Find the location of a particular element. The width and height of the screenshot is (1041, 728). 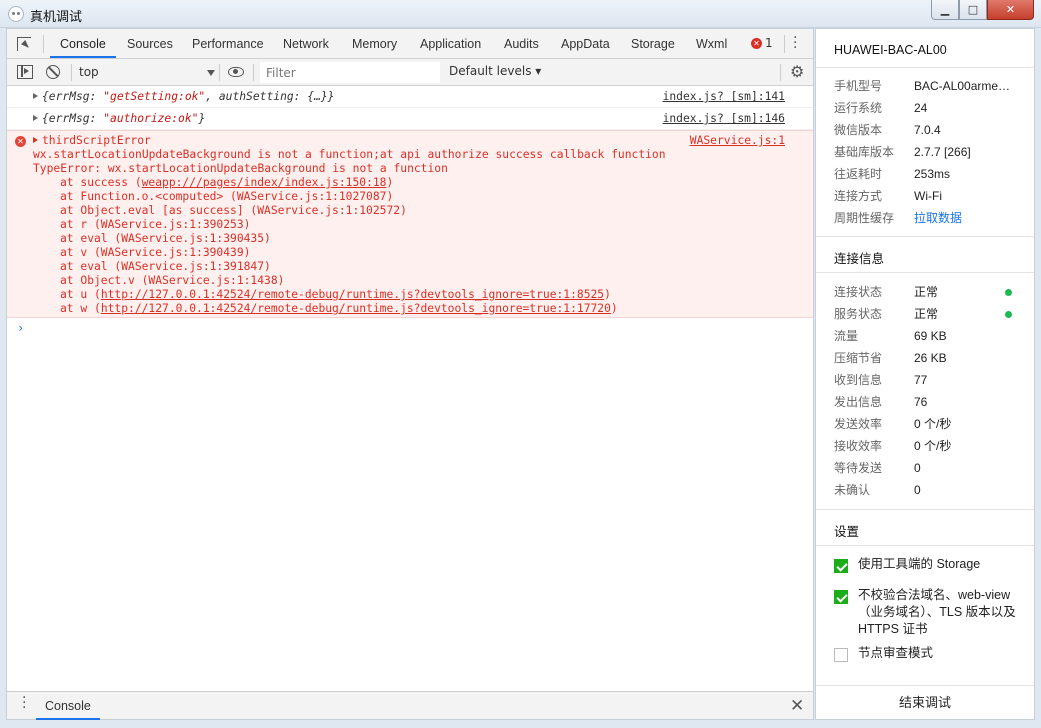

tab-performance: Performance is located at coordinates (228, 43).